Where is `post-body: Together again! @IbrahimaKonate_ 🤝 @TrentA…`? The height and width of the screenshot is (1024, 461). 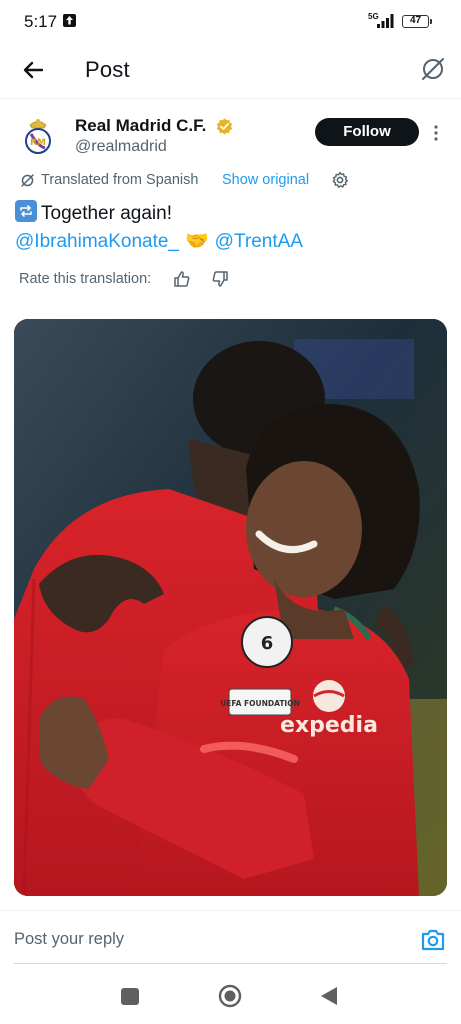 post-body: Together again! @IbrahimaKonate_ 🤝 @TrentA… is located at coordinates (230, 228).